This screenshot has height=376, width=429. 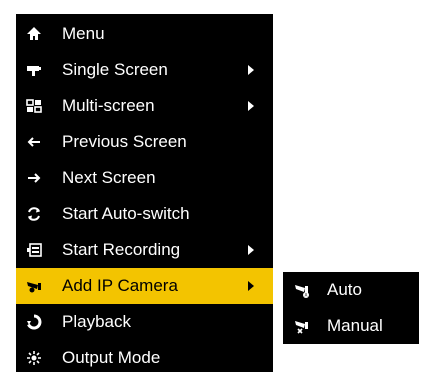 I want to click on submenu-item-auto: A Auto, so click(x=351, y=290).